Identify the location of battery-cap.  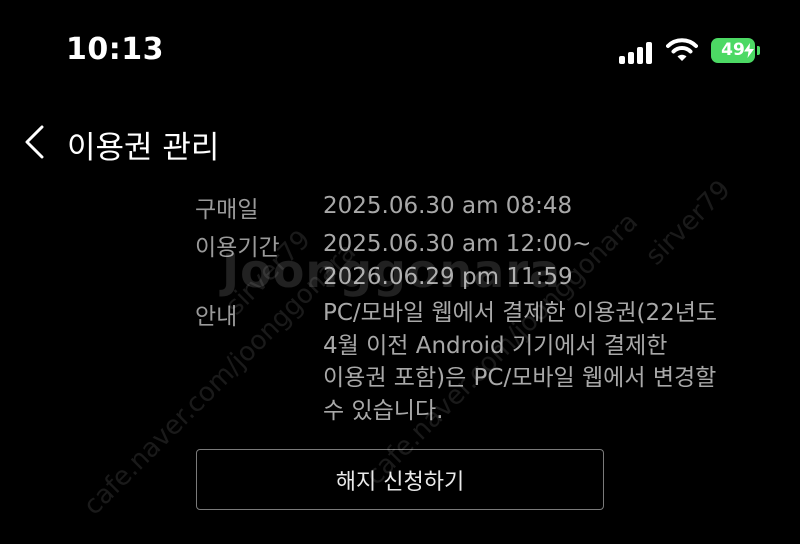
(758, 50).